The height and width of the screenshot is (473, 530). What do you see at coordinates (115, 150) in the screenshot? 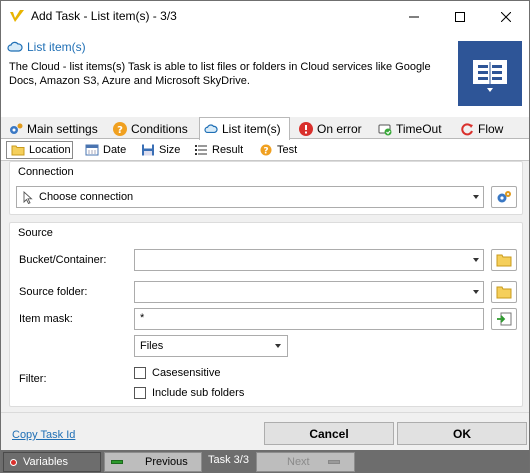
I see `subtab-label: Date` at bounding box center [115, 150].